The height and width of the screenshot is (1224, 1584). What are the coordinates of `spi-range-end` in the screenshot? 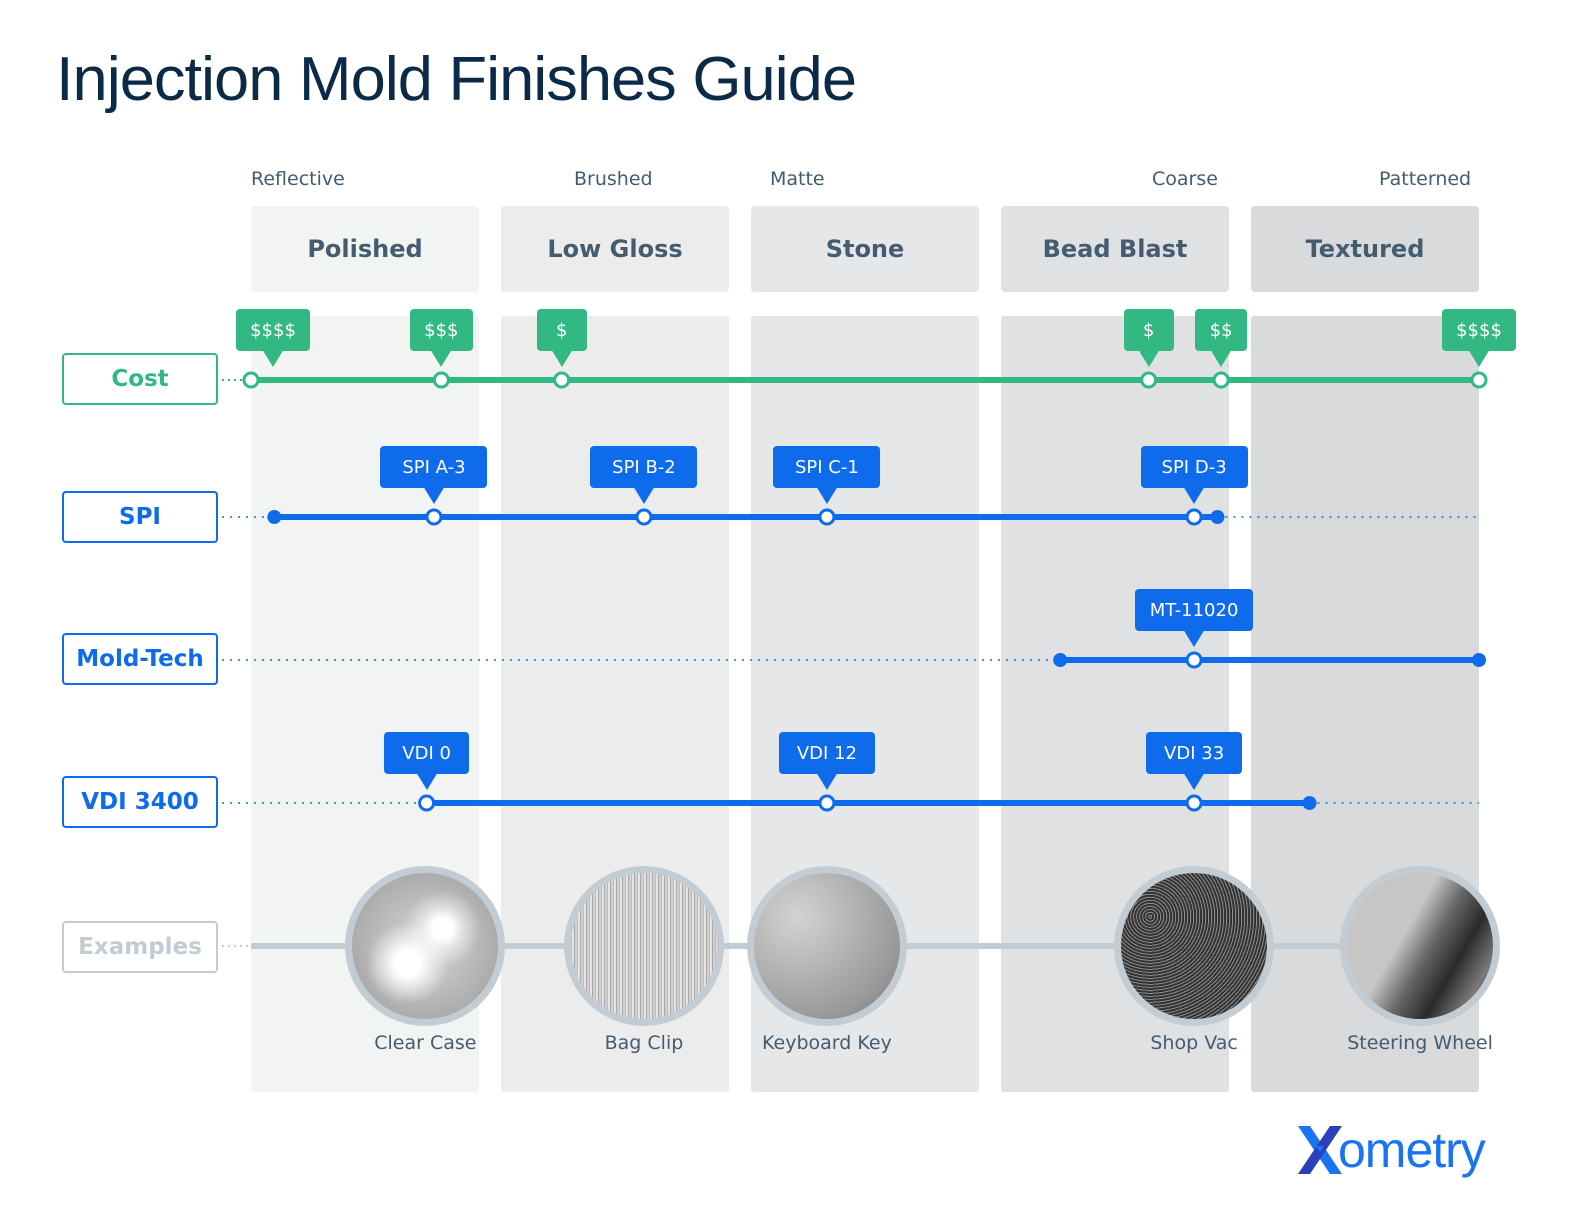 It's located at (1217, 517).